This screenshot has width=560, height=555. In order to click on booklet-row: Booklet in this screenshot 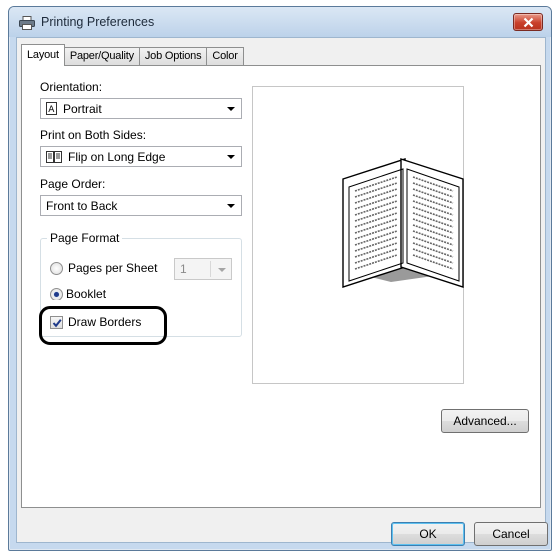, I will do `click(104, 293)`.